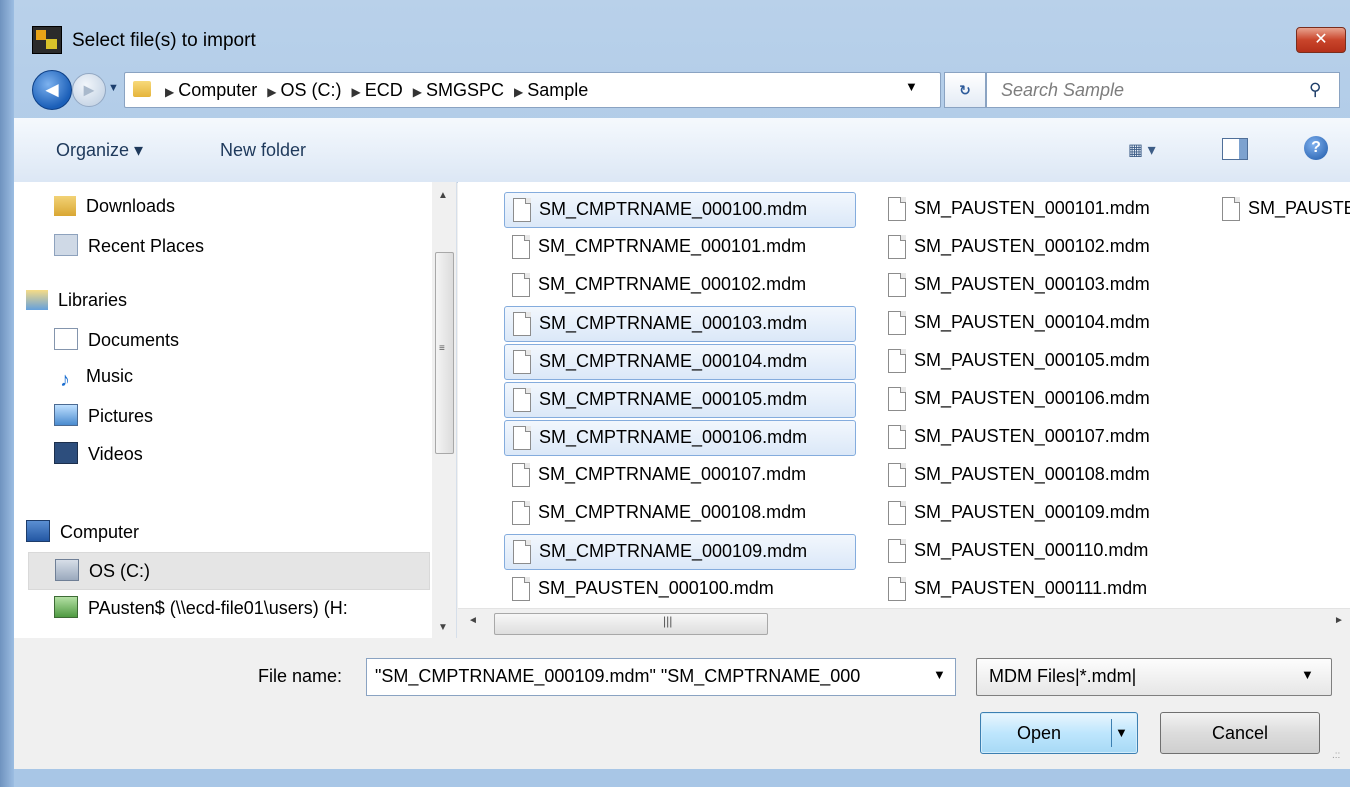 This screenshot has height=787, width=1350. I want to click on file-item: SM_PAUSTEN_000104.mdm, so click(1045, 323).